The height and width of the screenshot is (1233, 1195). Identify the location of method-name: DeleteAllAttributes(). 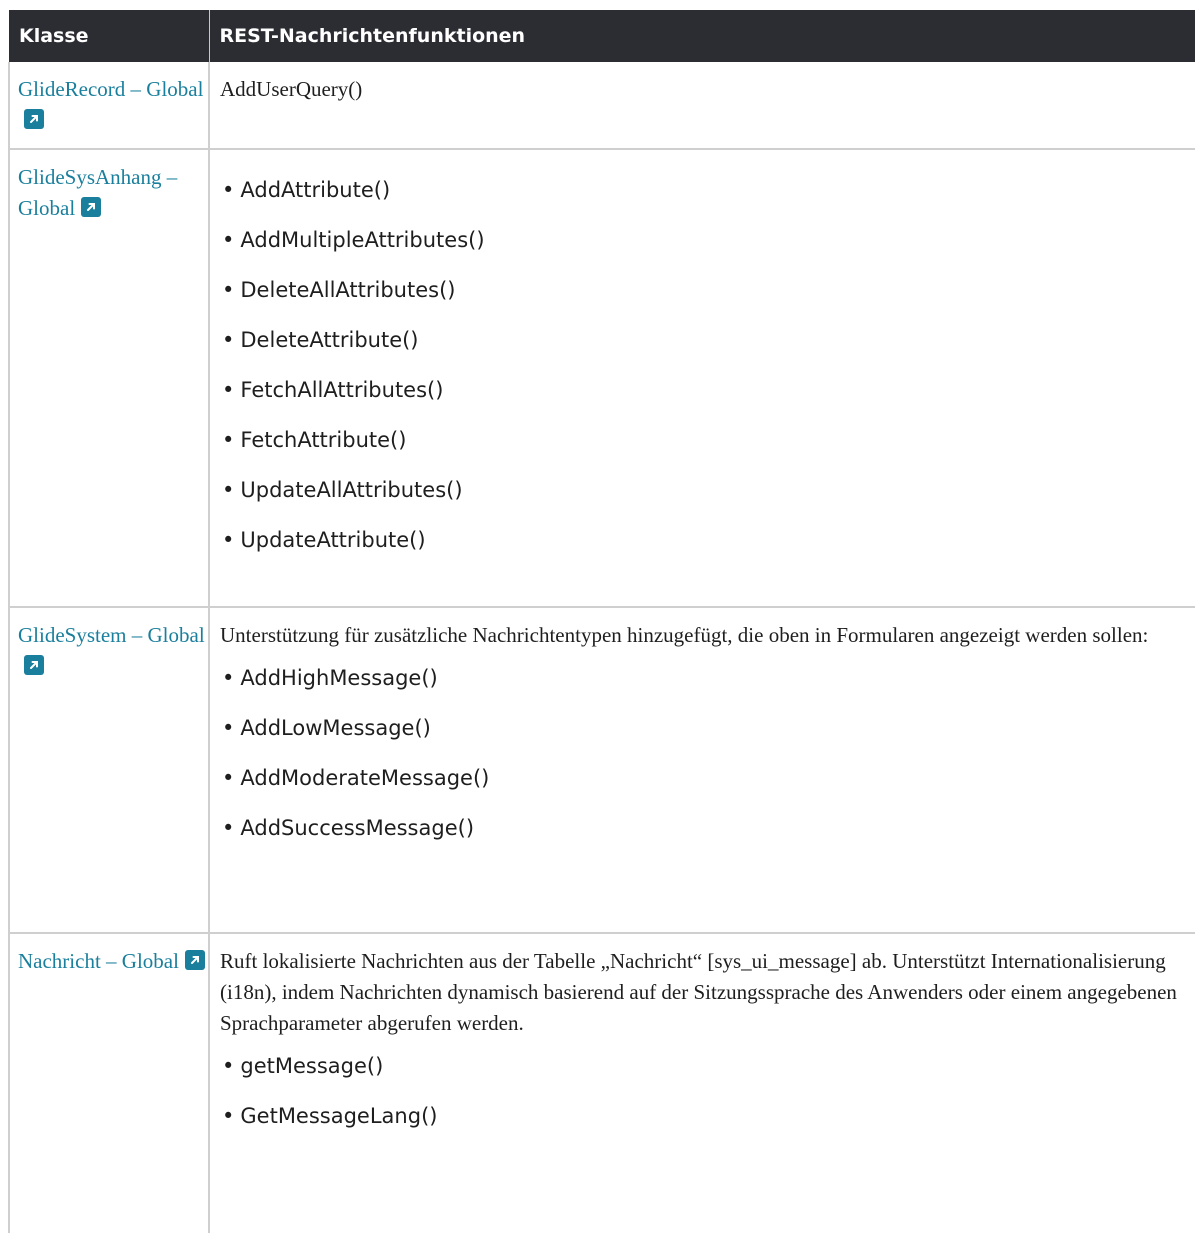
(348, 290).